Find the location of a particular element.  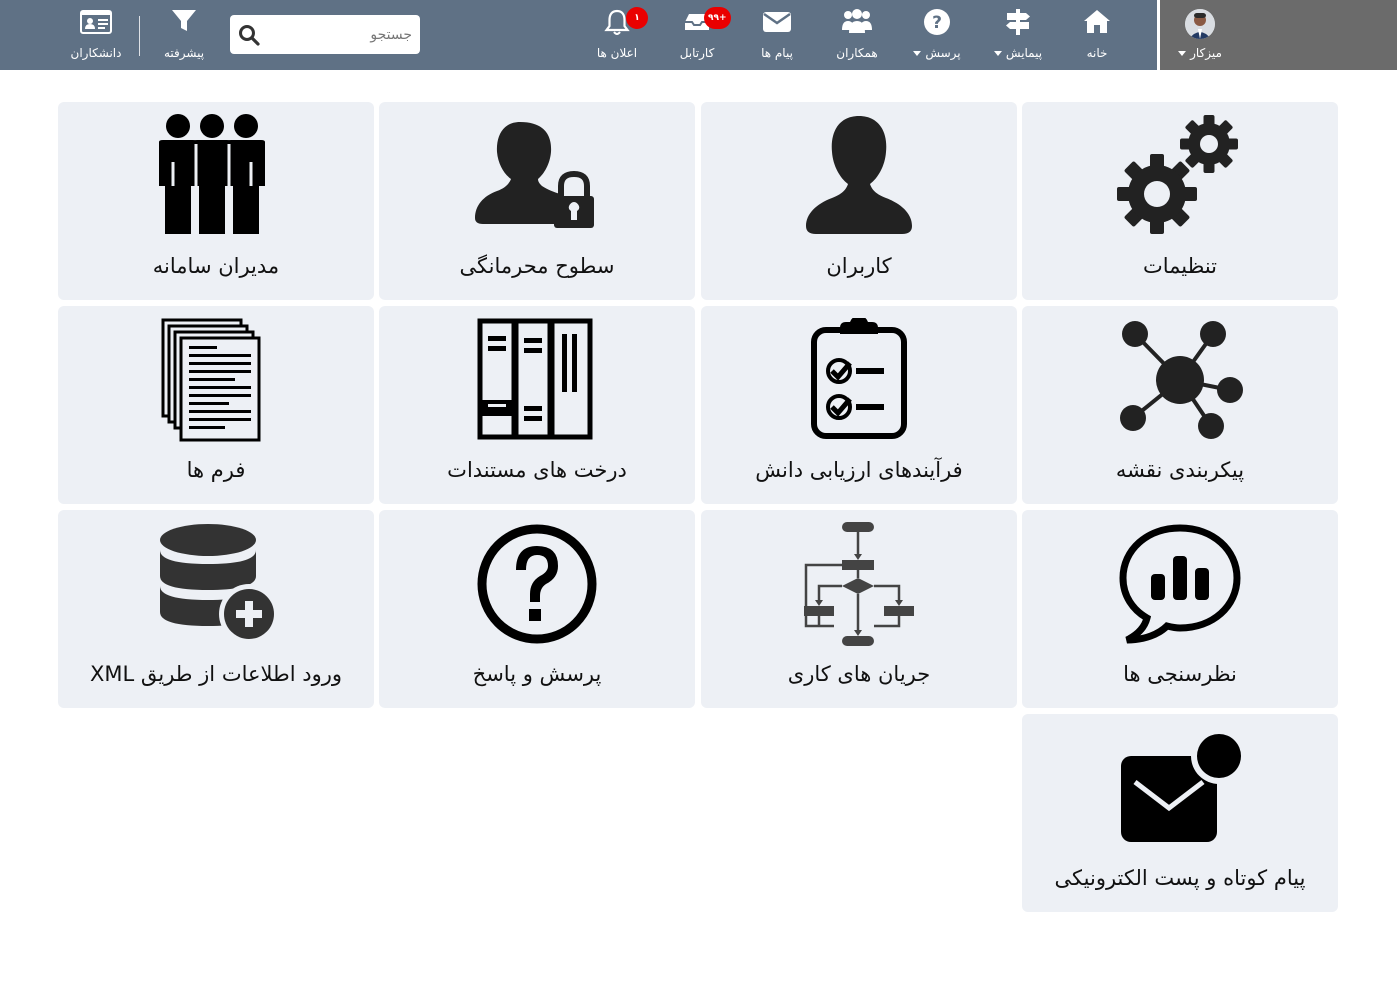

question-circle-icon: ? is located at coordinates (937, 24).